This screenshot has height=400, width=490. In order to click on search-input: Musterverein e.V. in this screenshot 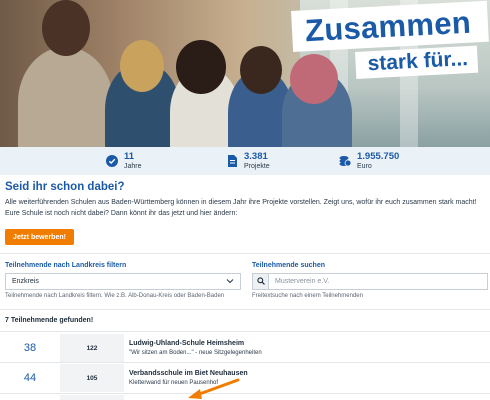, I will do `click(302, 281)`.